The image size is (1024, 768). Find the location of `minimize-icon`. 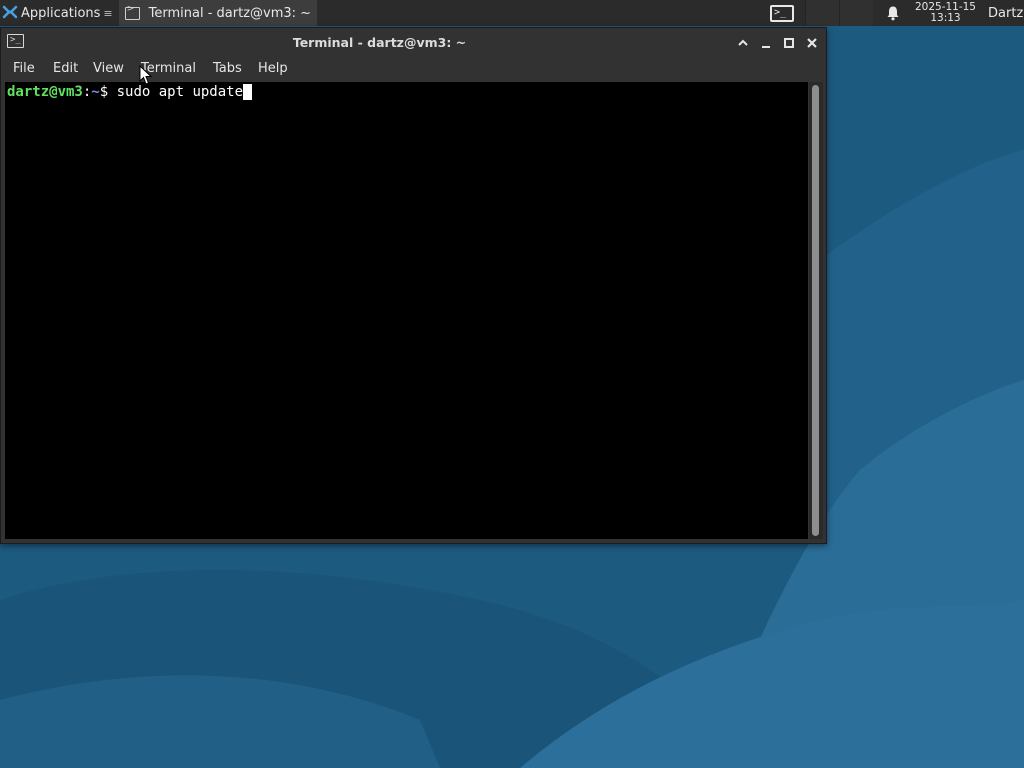

minimize-icon is located at coordinates (766, 43).